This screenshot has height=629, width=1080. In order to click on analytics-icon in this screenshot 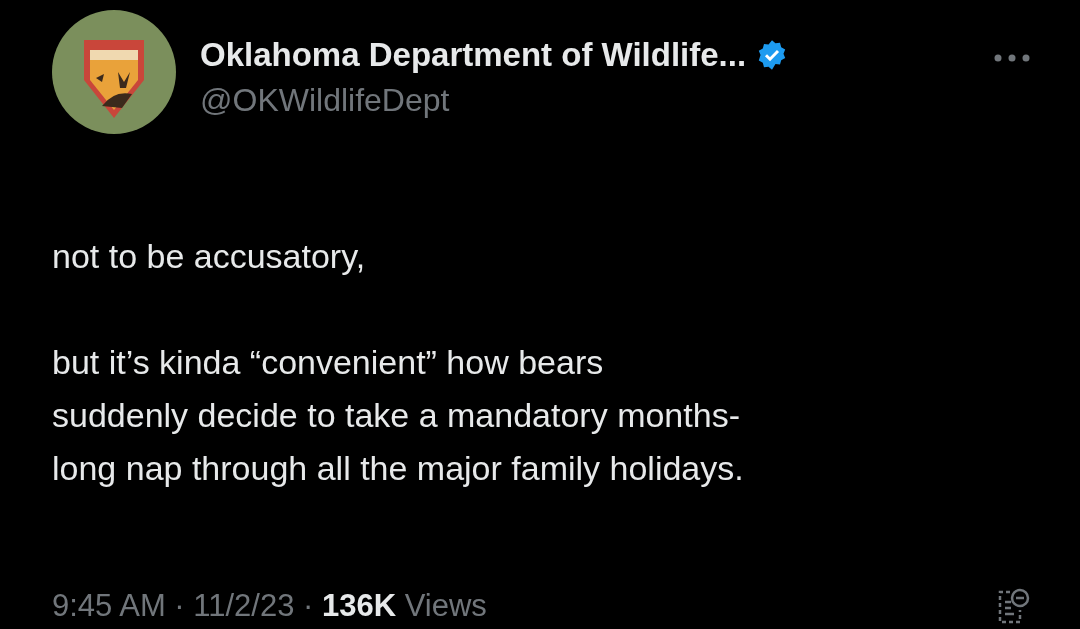, I will do `click(1013, 606)`.